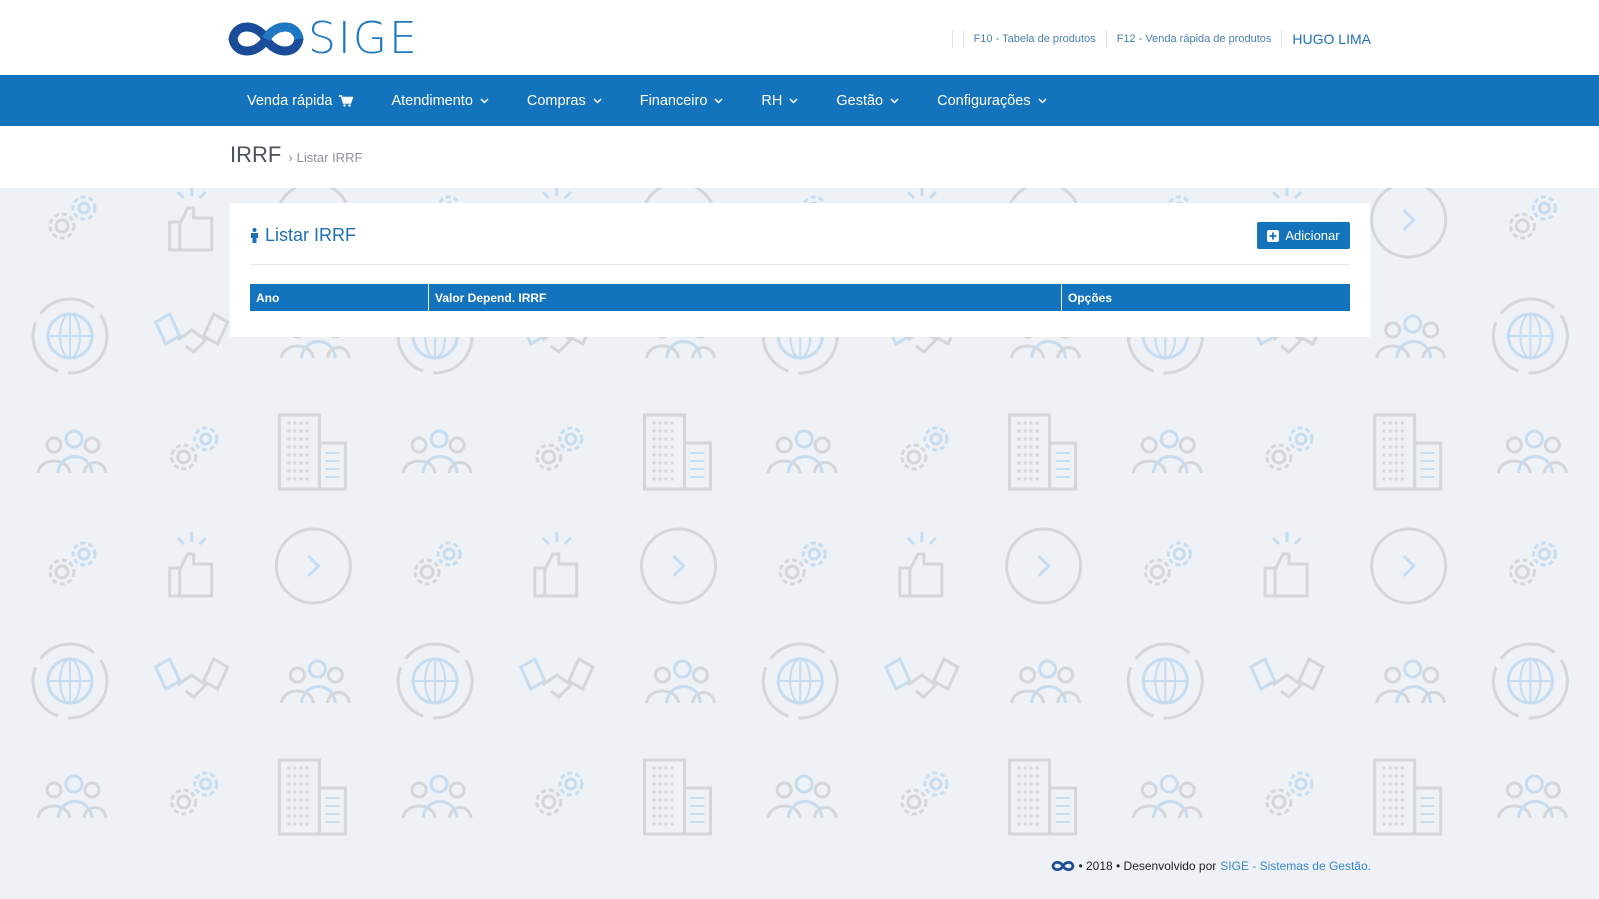 This screenshot has height=899, width=1599. Describe the element at coordinates (984, 100) in the screenshot. I see `nav-item-label: Configurações` at that location.